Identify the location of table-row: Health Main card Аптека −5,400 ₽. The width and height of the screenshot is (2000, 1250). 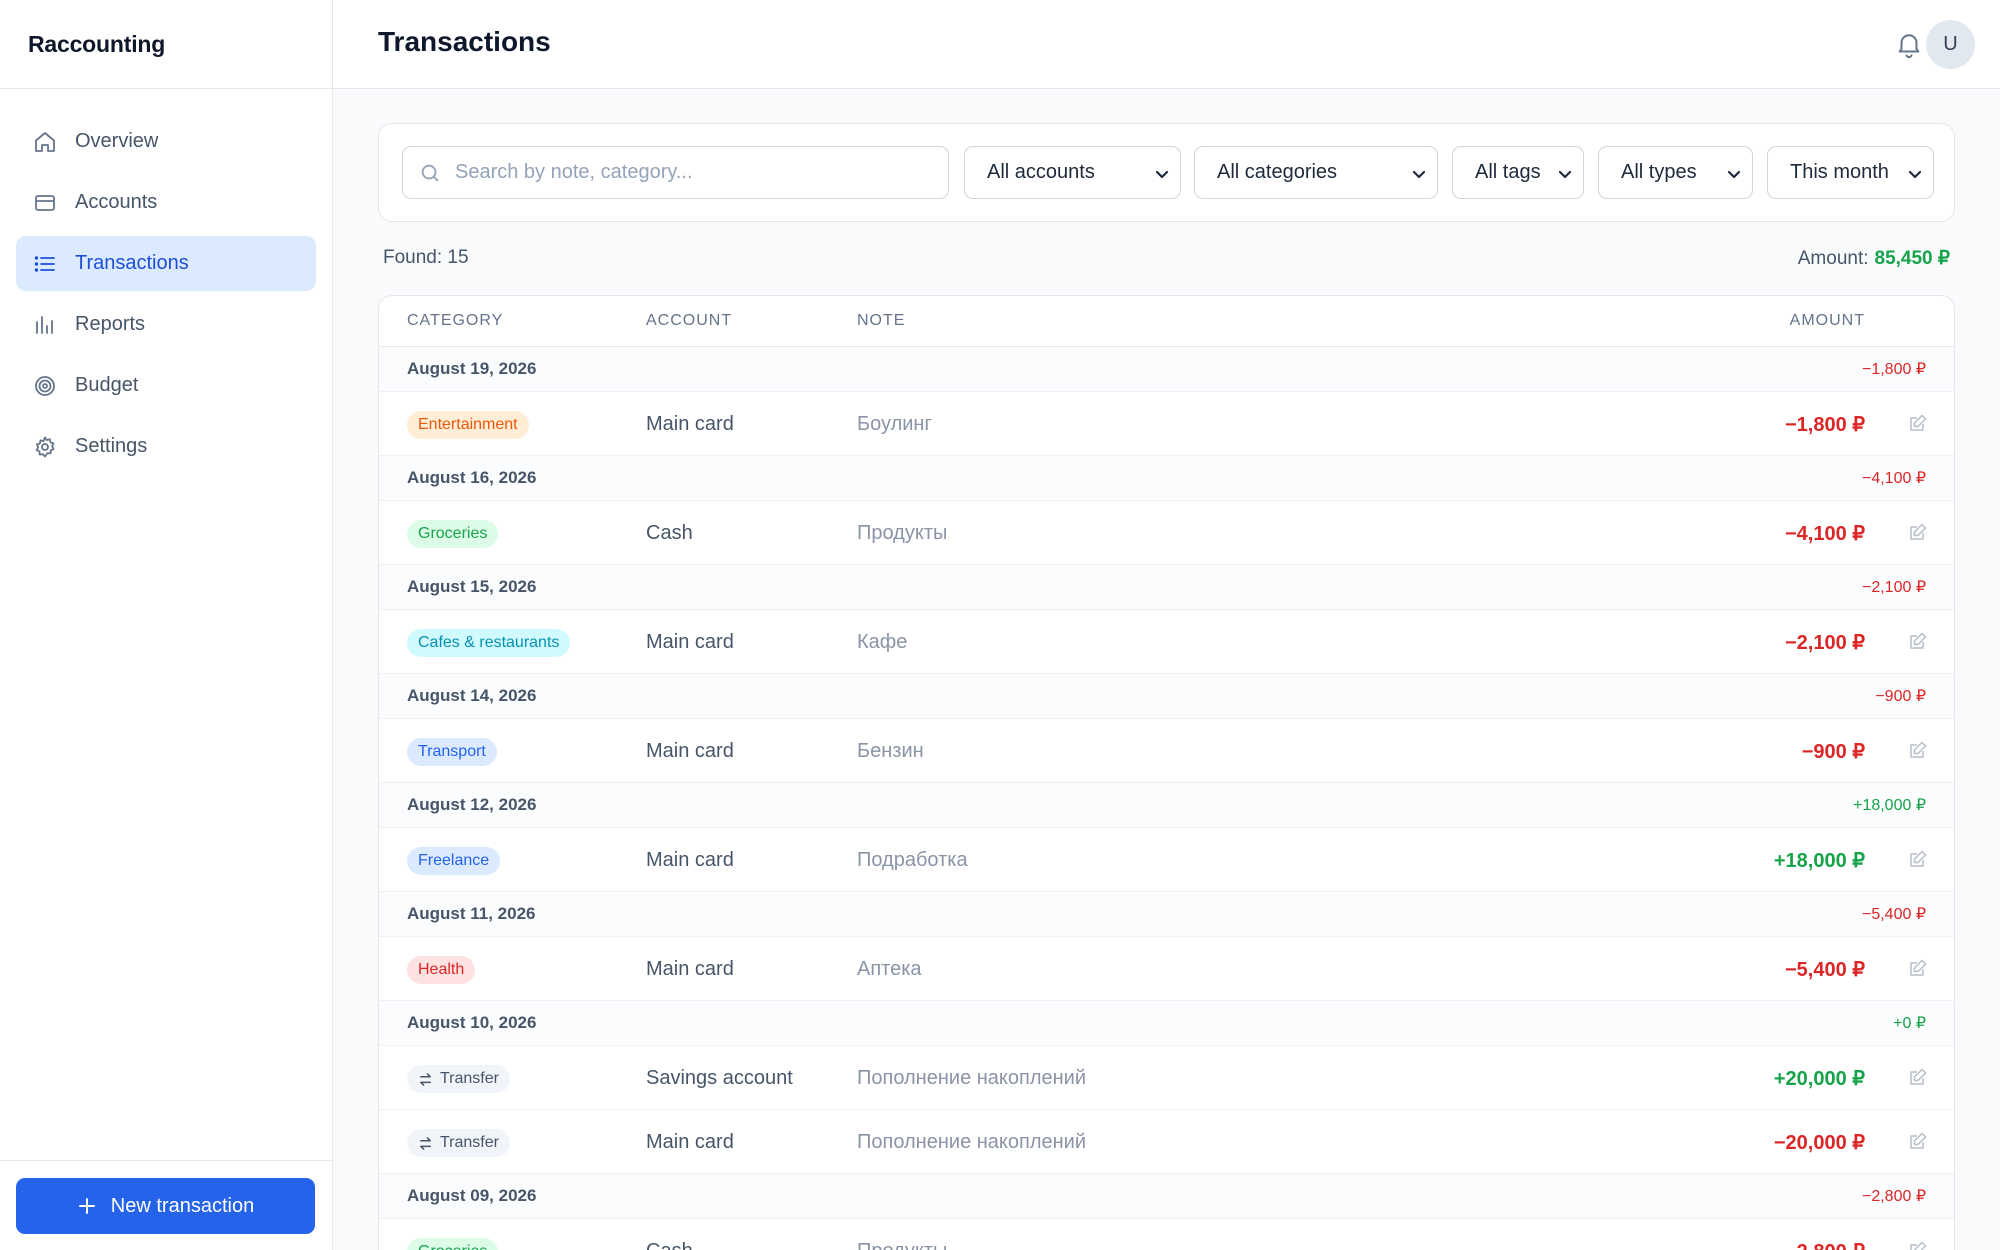
(1166, 969).